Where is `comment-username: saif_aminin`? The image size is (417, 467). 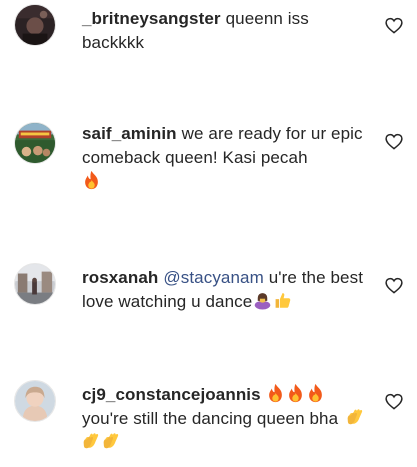
comment-username: saif_aminin is located at coordinates (129, 133).